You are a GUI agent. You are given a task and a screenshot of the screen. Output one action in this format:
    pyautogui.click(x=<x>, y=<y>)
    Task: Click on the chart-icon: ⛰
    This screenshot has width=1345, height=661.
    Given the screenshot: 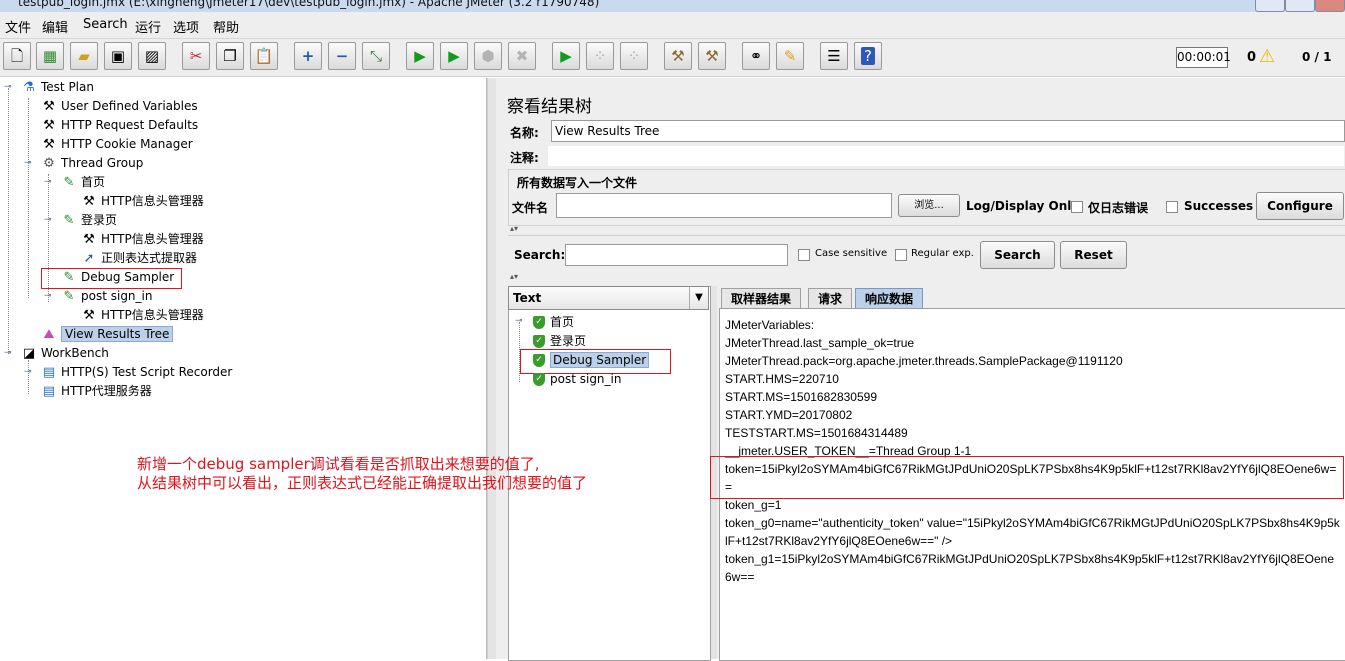 What is the action you would take?
    pyautogui.click(x=49, y=334)
    